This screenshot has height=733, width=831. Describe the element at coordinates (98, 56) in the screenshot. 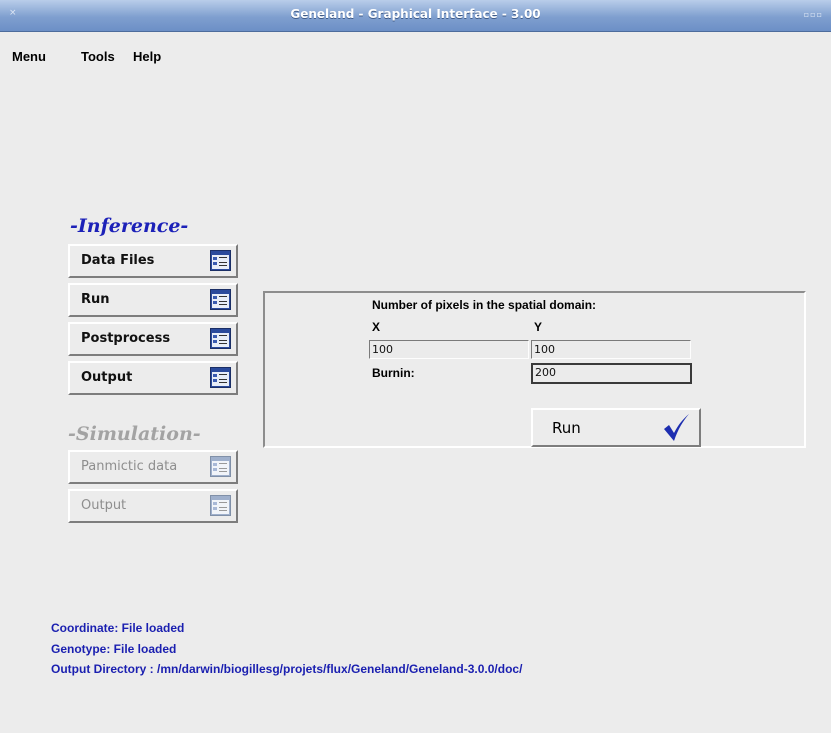

I see `menu-tools: Tools` at that location.